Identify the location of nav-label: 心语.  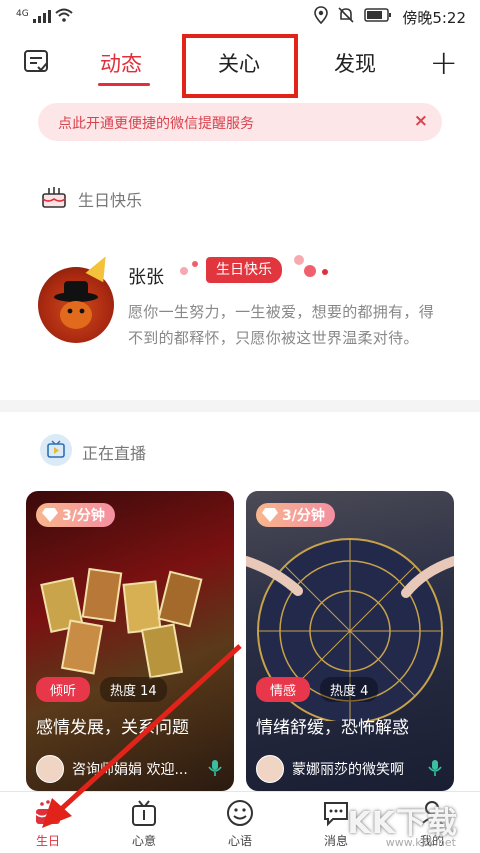
(239, 841).